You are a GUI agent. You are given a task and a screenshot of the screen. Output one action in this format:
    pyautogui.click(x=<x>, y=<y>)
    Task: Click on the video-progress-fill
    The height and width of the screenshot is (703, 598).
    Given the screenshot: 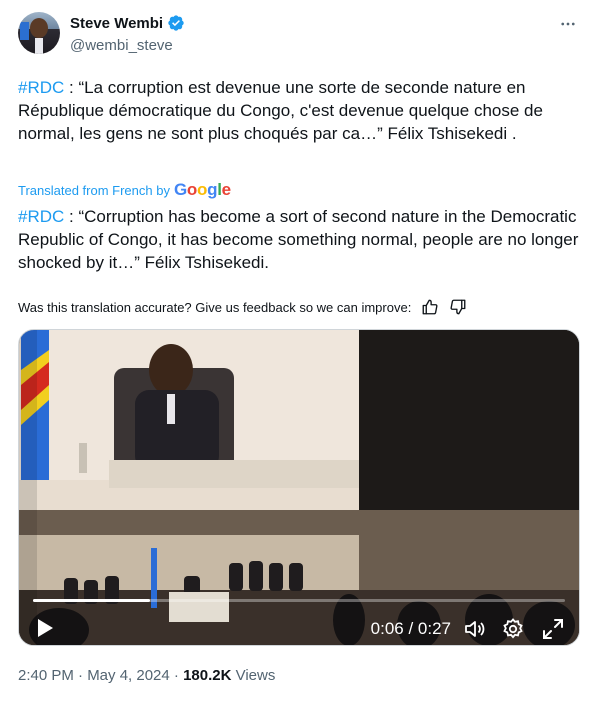 What is the action you would take?
    pyautogui.click(x=92, y=600)
    